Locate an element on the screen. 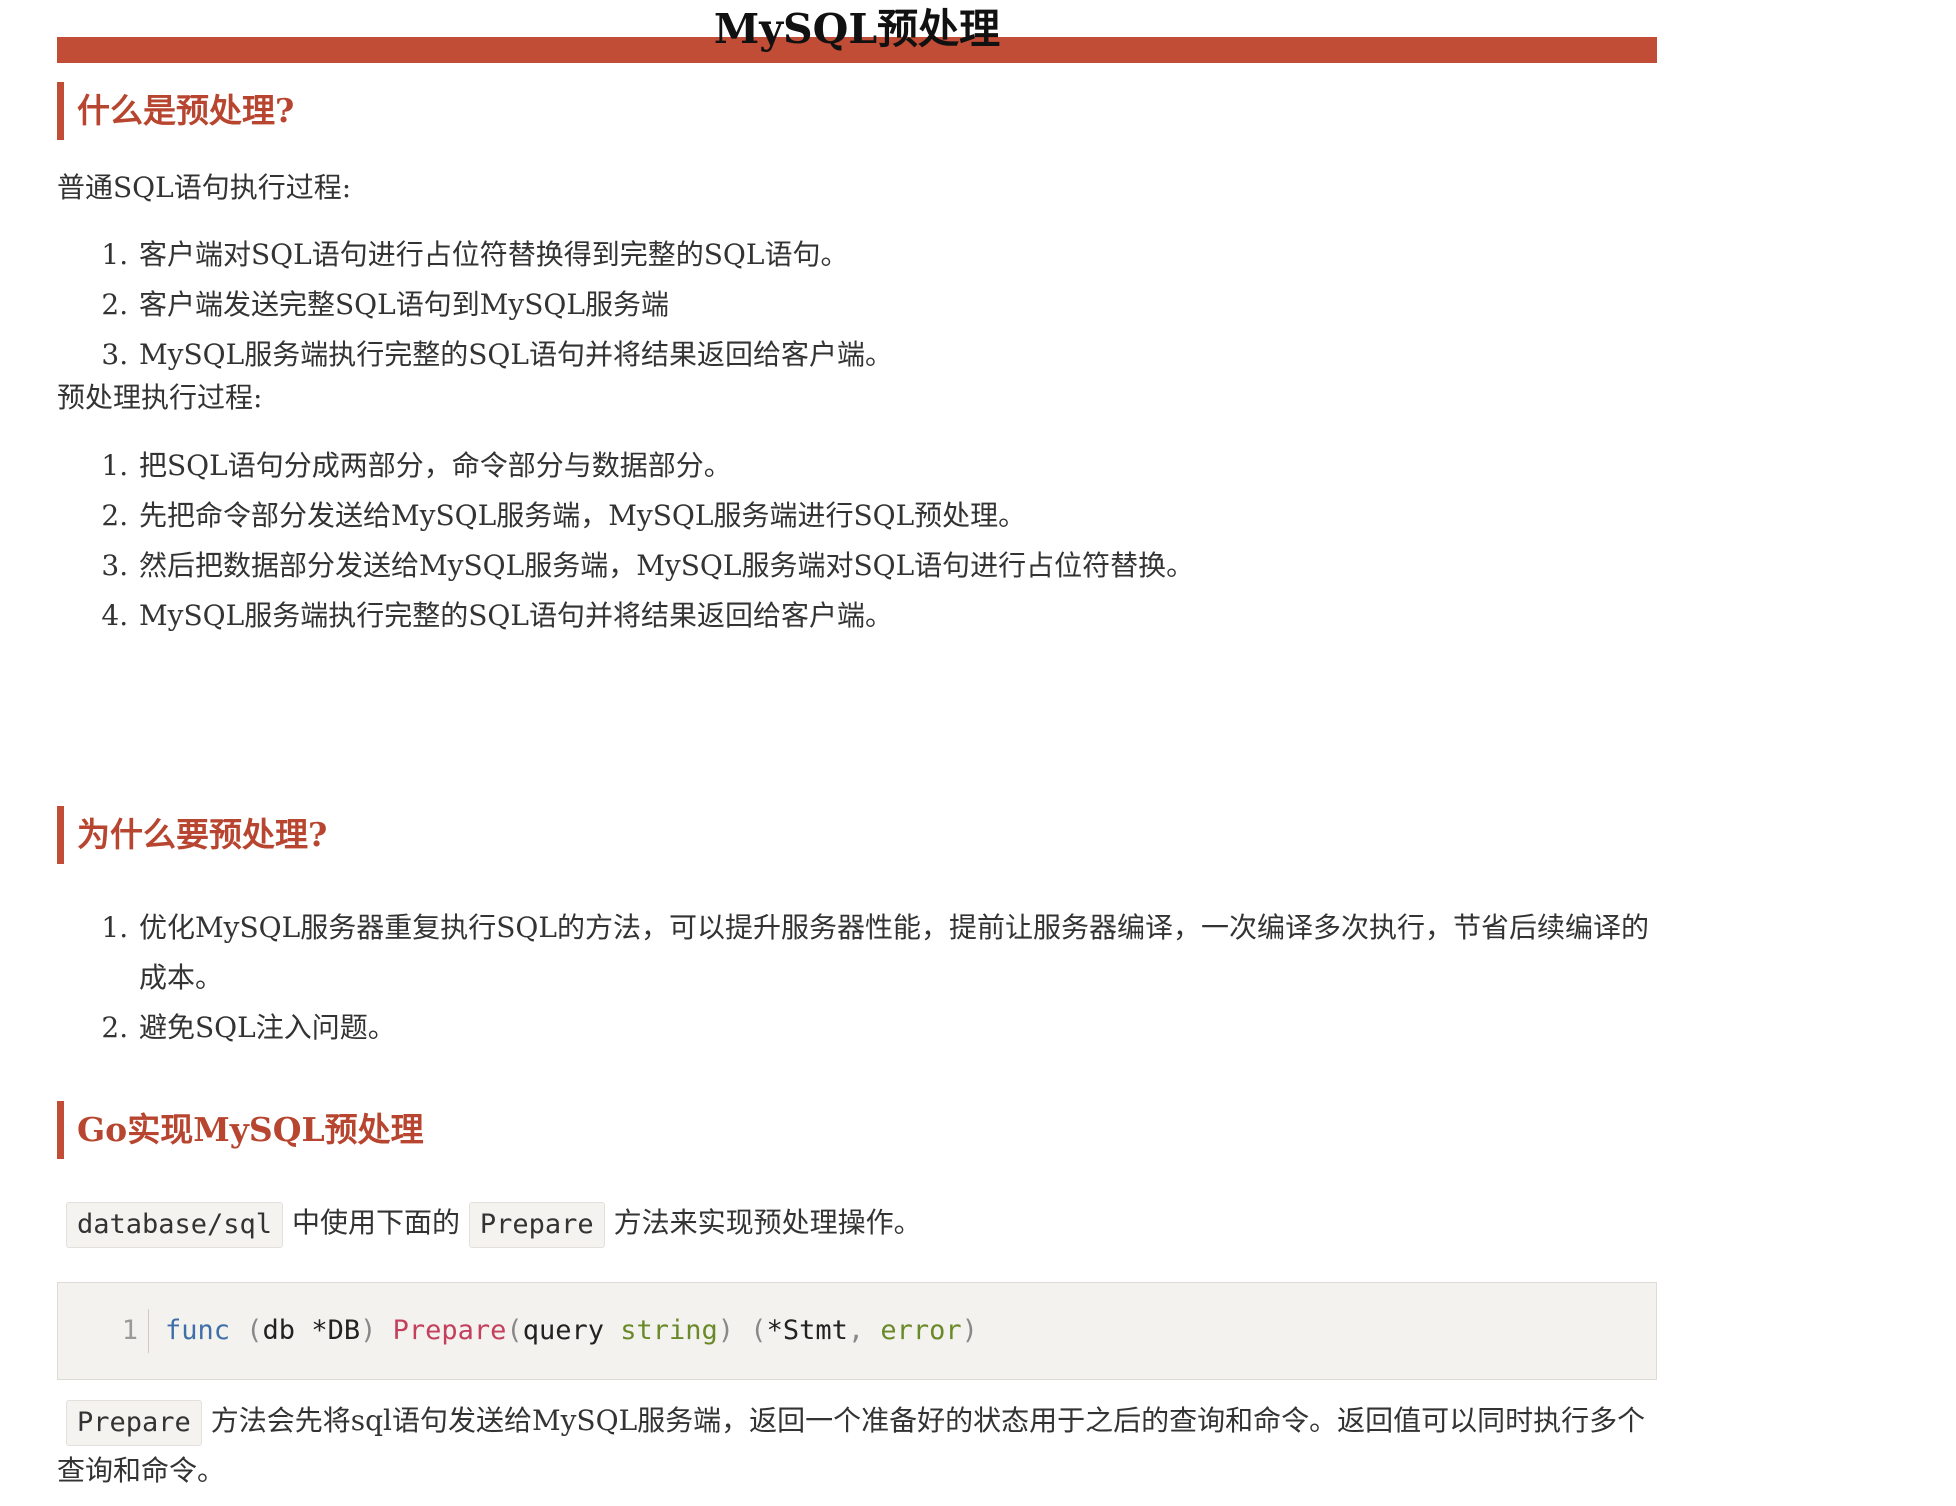  code-receiver: db is located at coordinates (279, 1330).